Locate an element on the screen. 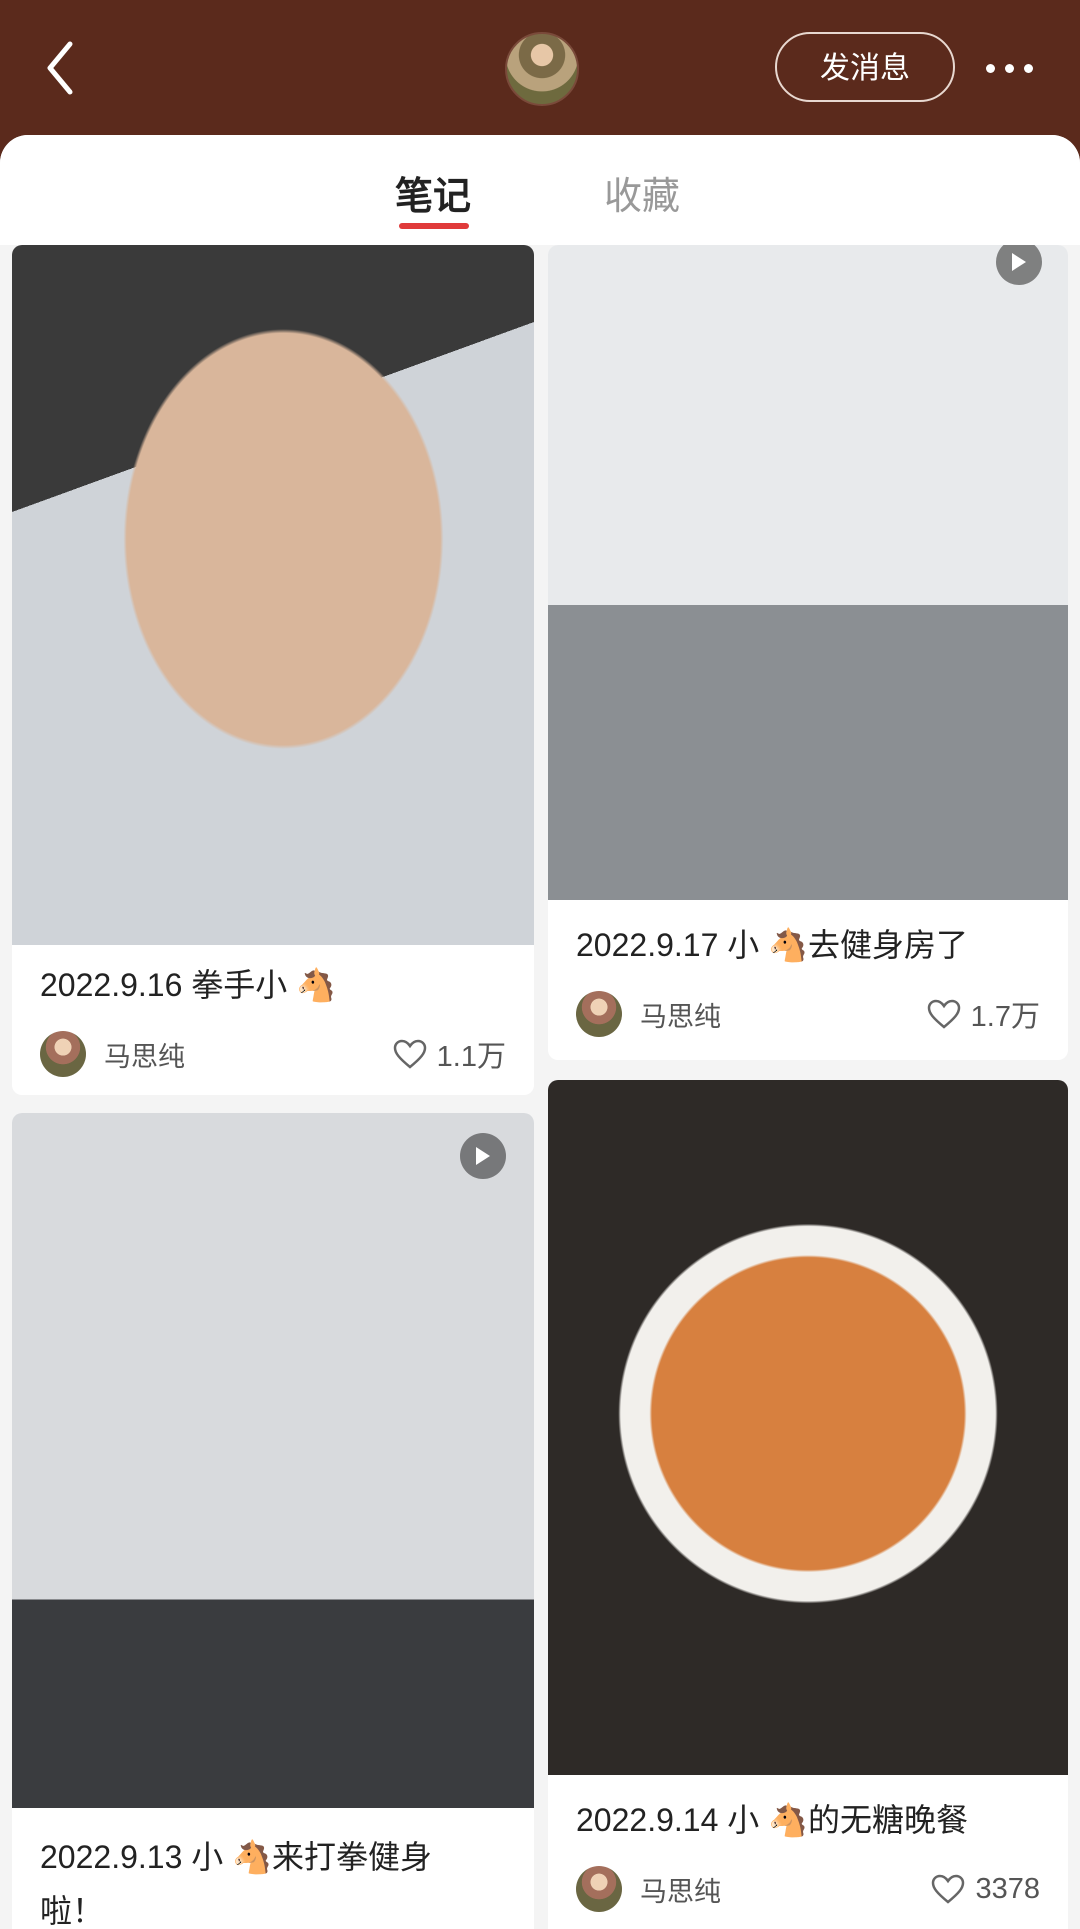 The height and width of the screenshot is (1929, 1080). like-button: 1.7万 is located at coordinates (983, 1014).